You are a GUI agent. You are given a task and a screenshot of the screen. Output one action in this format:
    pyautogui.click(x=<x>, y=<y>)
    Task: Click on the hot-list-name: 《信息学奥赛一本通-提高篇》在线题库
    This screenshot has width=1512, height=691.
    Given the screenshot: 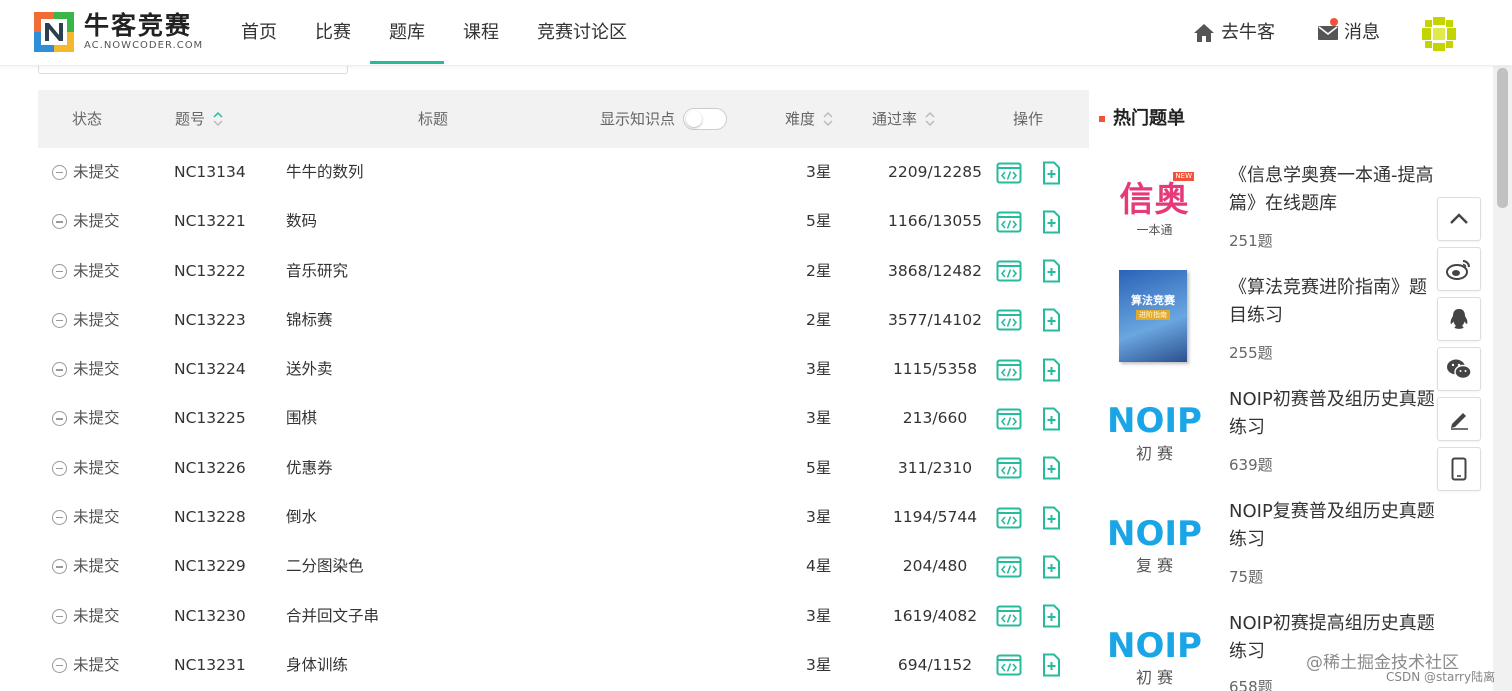 What is the action you would take?
    pyautogui.click(x=1334, y=190)
    